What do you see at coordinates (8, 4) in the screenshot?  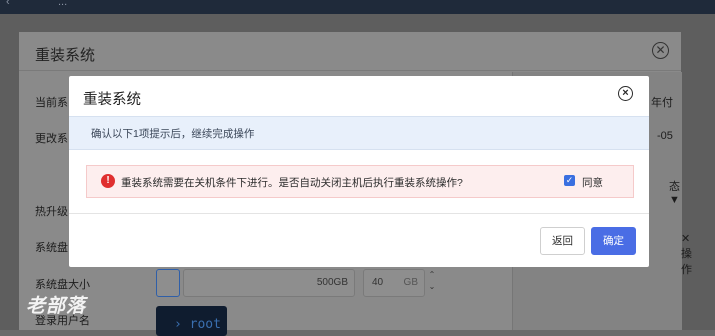 I see `back-icon: ‹` at bounding box center [8, 4].